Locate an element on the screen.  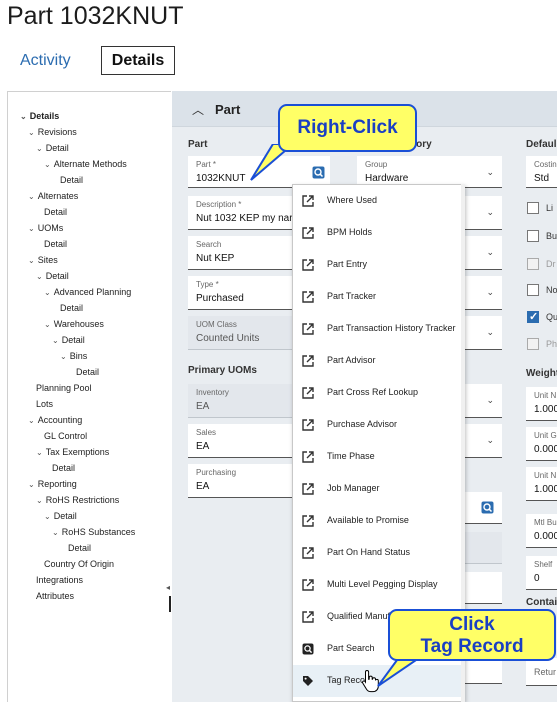
menu-item-label: BPM Holds is located at coordinates (350, 232).